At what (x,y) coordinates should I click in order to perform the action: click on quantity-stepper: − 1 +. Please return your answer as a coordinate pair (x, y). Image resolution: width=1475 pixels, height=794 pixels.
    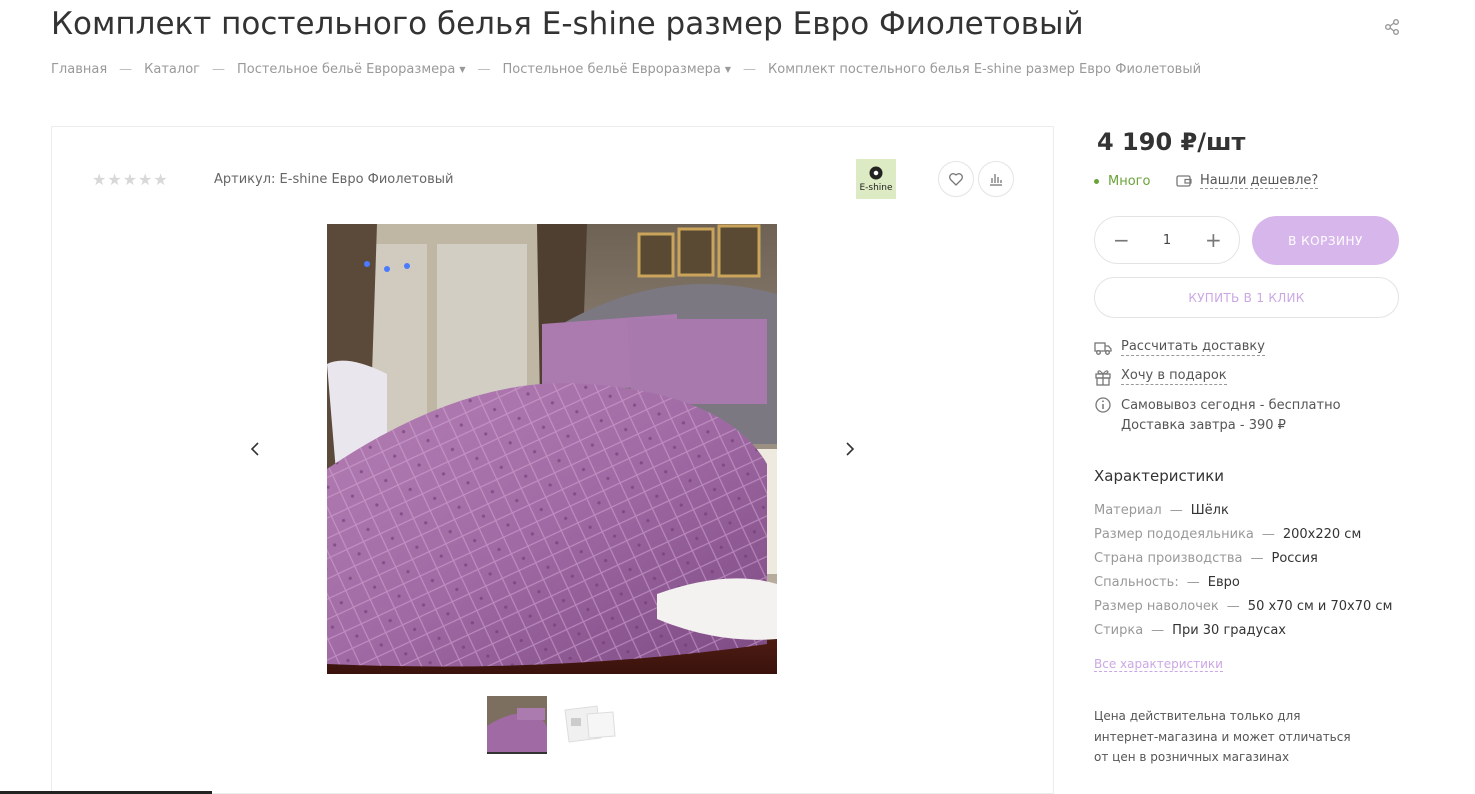
    Looking at the image, I should click on (1167, 240).